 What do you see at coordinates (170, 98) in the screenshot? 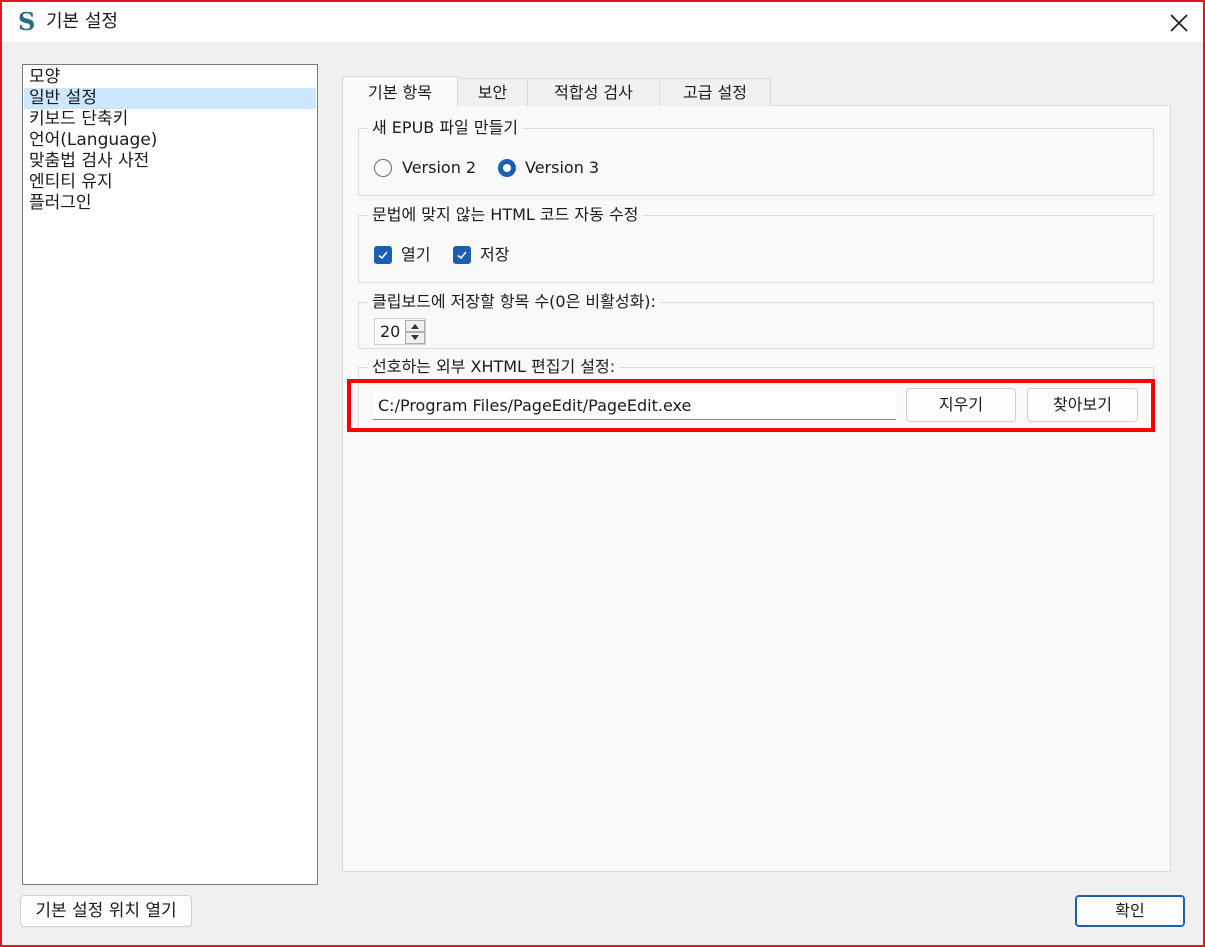
I see `sidebar-item-general: 일반 설정` at bounding box center [170, 98].